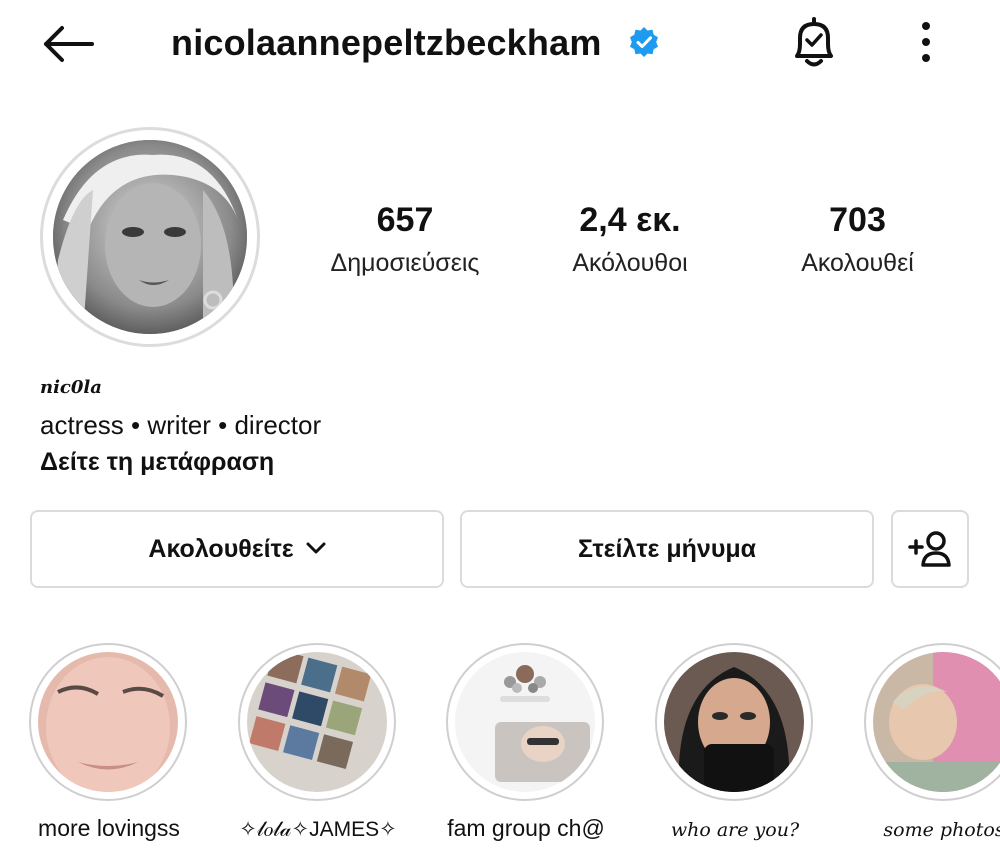  I want to click on story-highlight: more lovingss, so click(109, 742).